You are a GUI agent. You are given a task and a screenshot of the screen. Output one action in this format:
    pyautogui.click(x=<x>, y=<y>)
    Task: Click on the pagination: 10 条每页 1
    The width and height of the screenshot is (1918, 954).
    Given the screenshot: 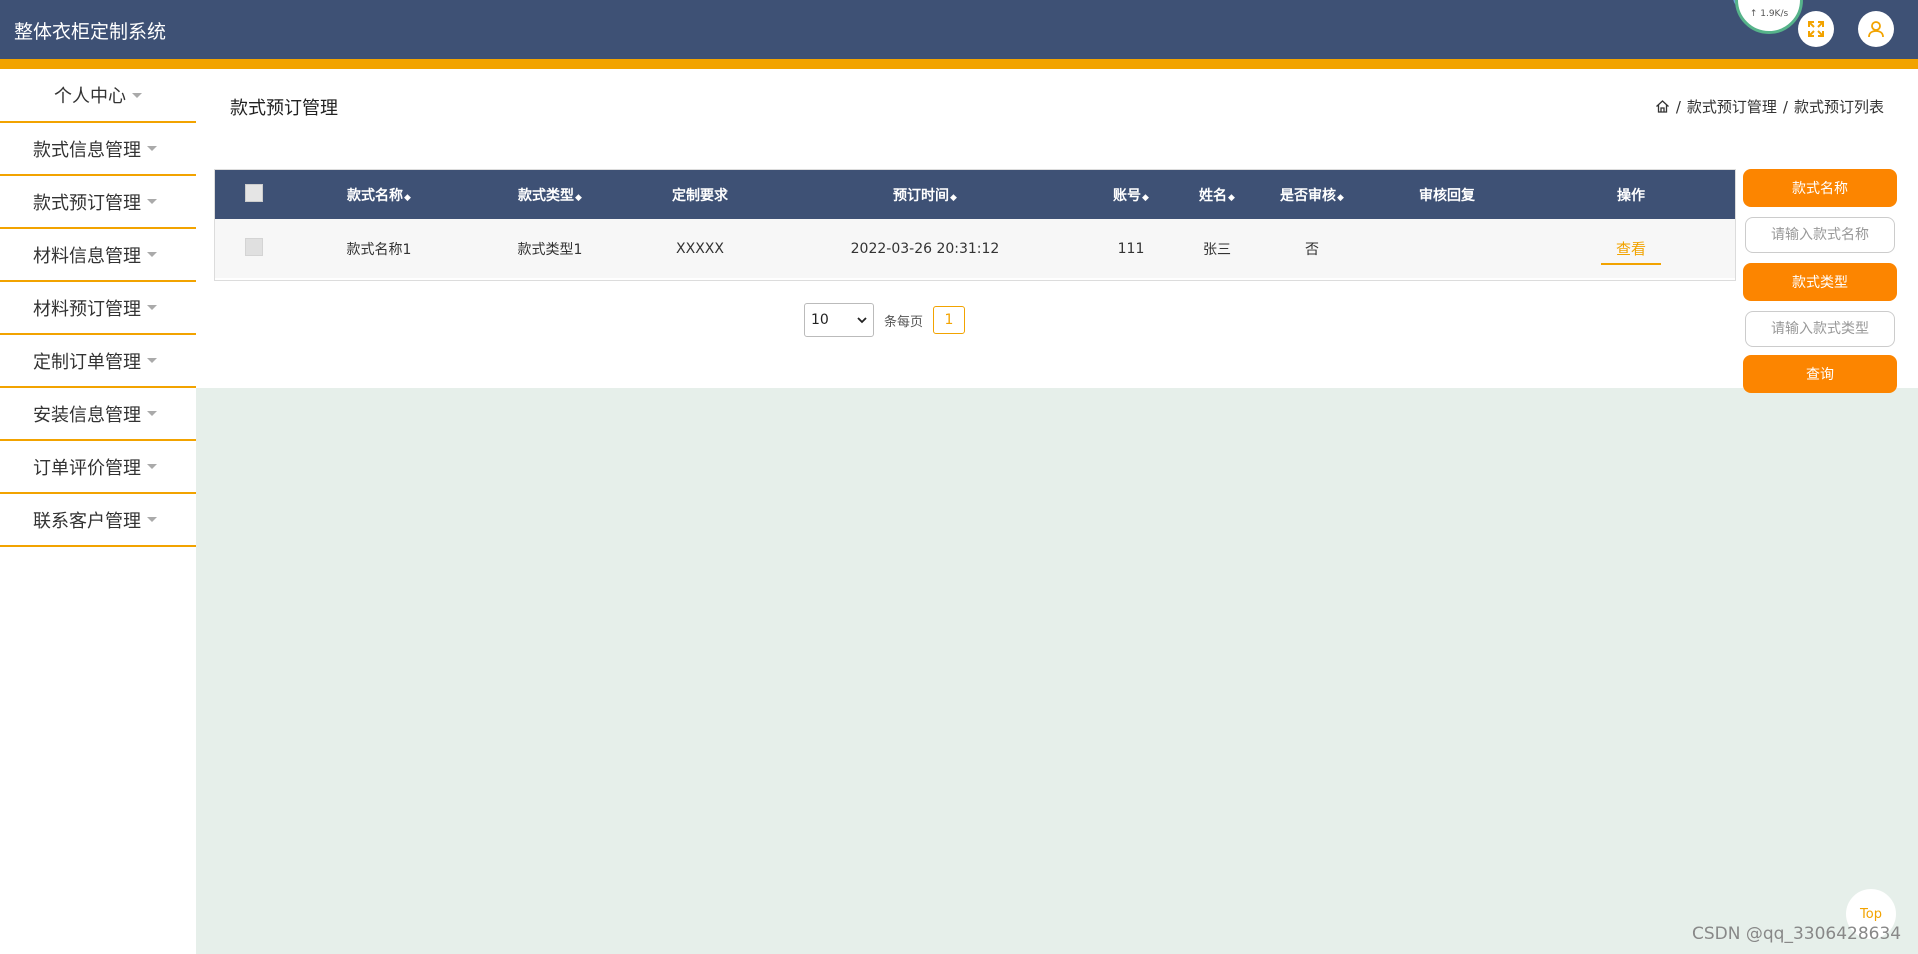 What is the action you would take?
    pyautogui.click(x=885, y=320)
    